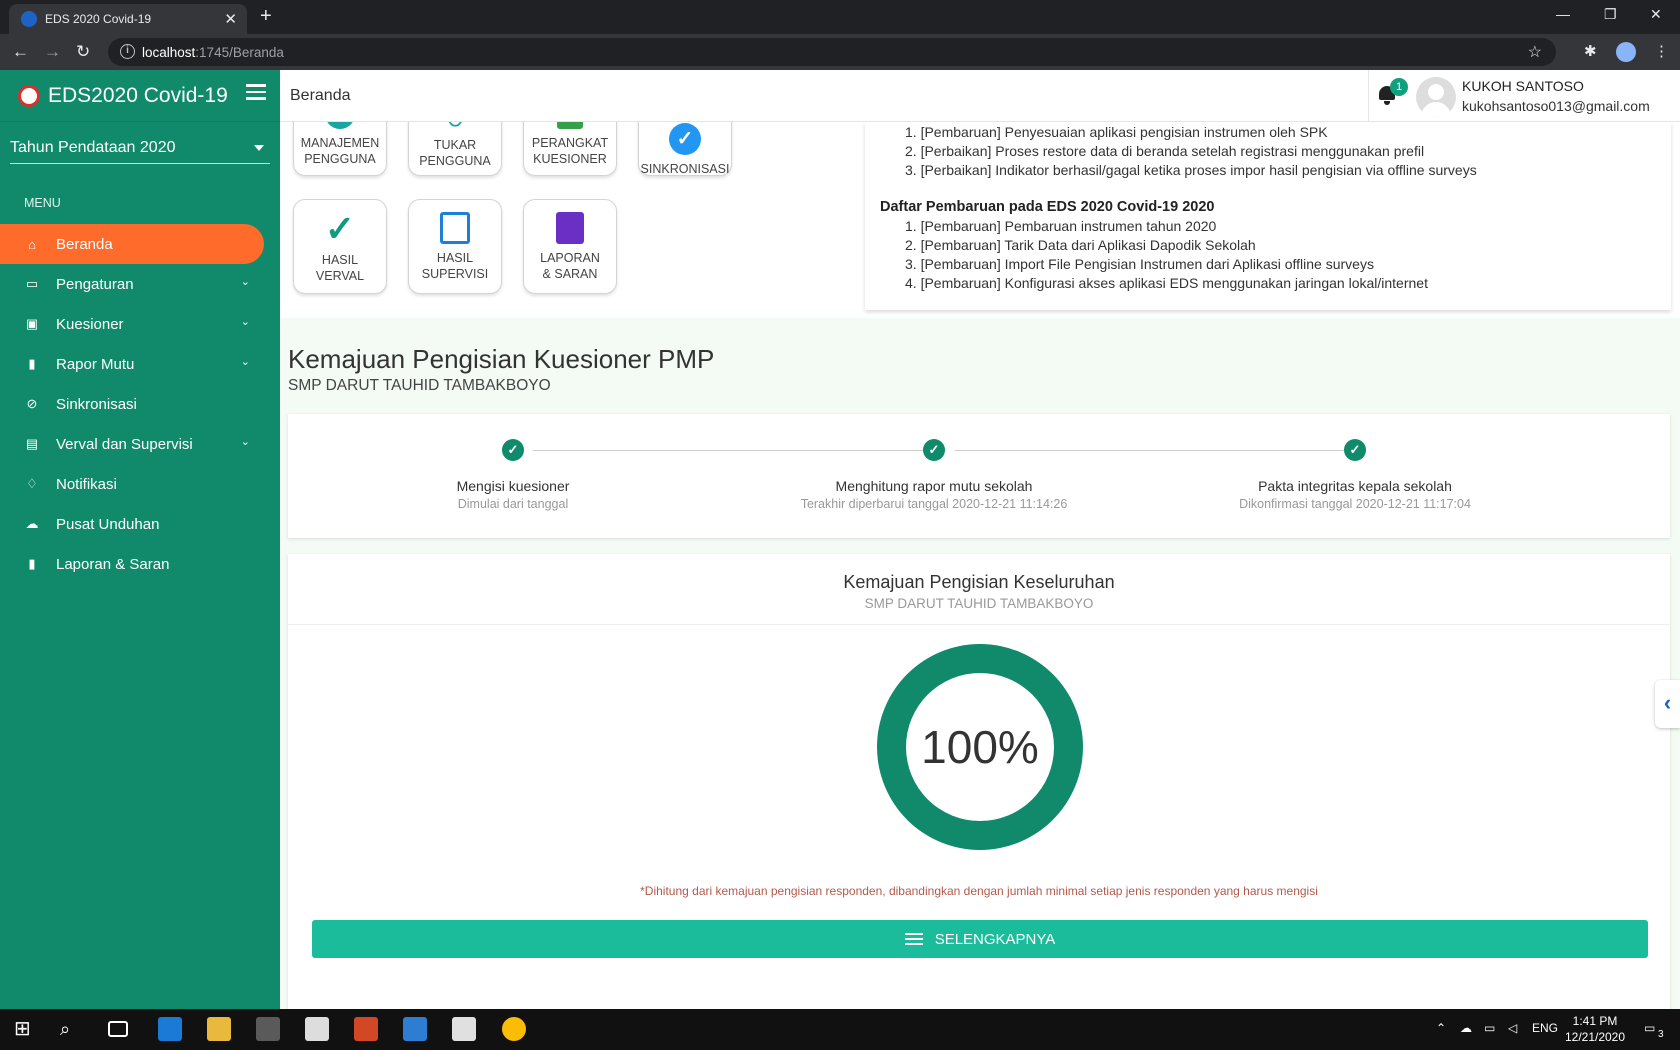 This screenshot has height=1050, width=1680. Describe the element at coordinates (1489, 1028) in the screenshot. I see `network-icon: ▭` at that location.